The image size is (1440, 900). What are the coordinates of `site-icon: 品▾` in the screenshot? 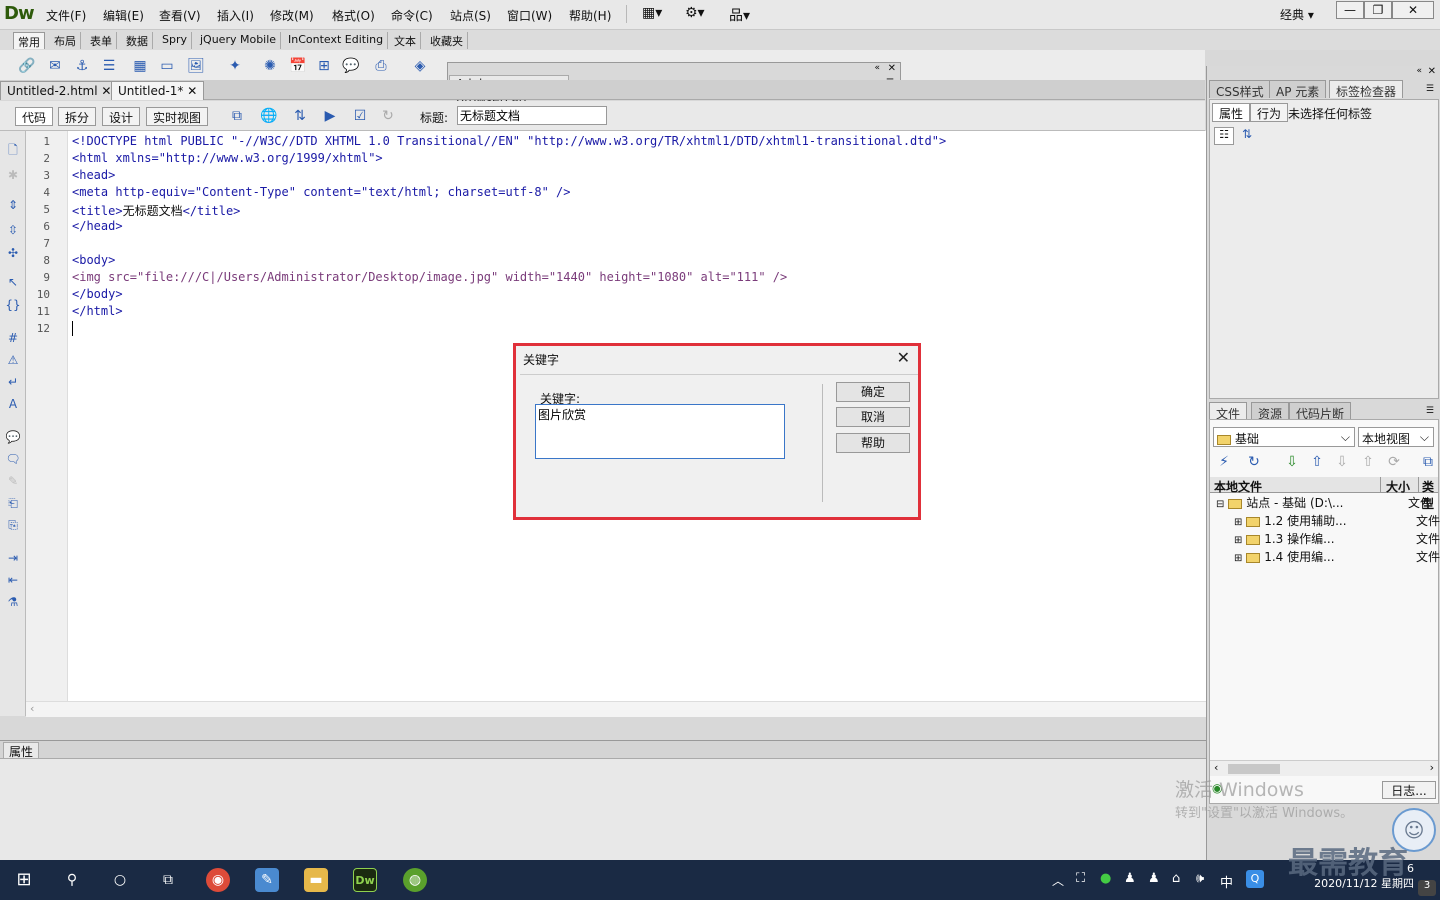 It's located at (739, 15).